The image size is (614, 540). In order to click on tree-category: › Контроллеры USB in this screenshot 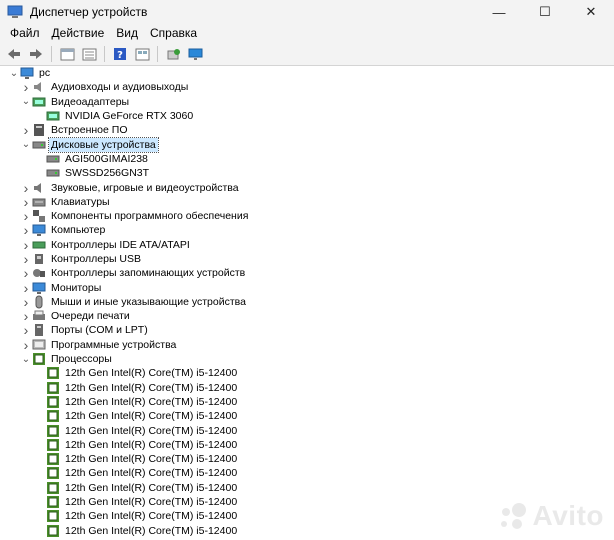, I will do `click(307, 259)`.